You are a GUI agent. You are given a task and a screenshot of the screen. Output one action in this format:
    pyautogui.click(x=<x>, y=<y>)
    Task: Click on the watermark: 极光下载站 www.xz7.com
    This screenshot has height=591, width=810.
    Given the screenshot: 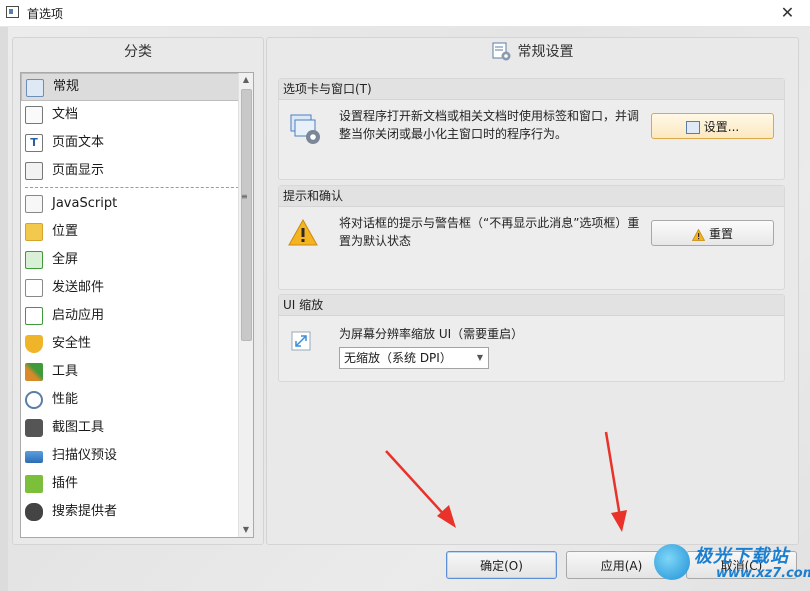 What is the action you would take?
    pyautogui.click(x=732, y=566)
    